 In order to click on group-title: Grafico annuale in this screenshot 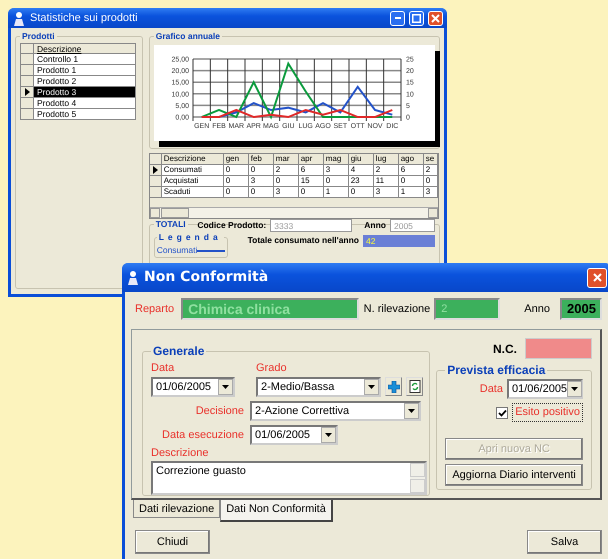, I will do `click(187, 36)`.